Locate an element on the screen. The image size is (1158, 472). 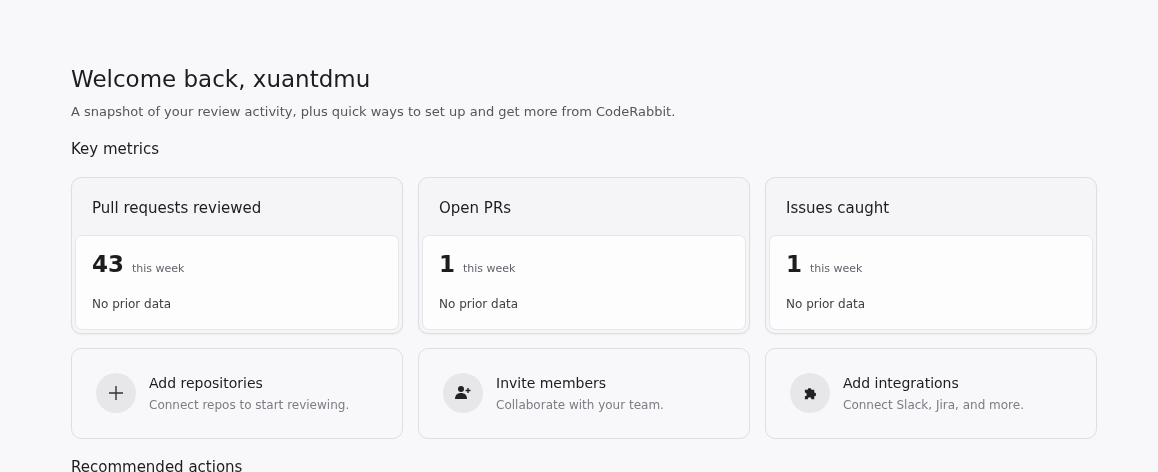
puzzle-icon is located at coordinates (810, 393).